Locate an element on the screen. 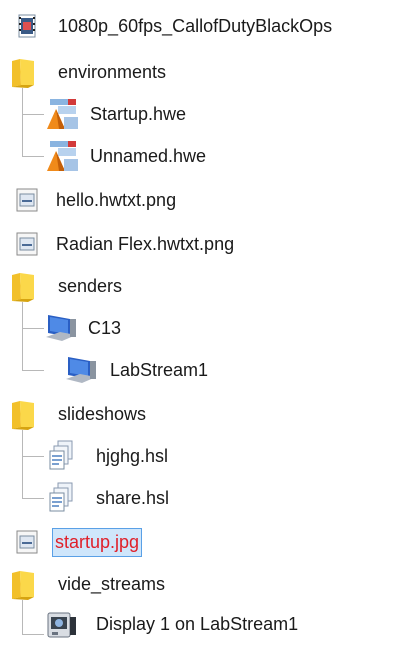 This screenshot has width=396, height=646. tree-item-label: Unnamed.hwe is located at coordinates (148, 156).